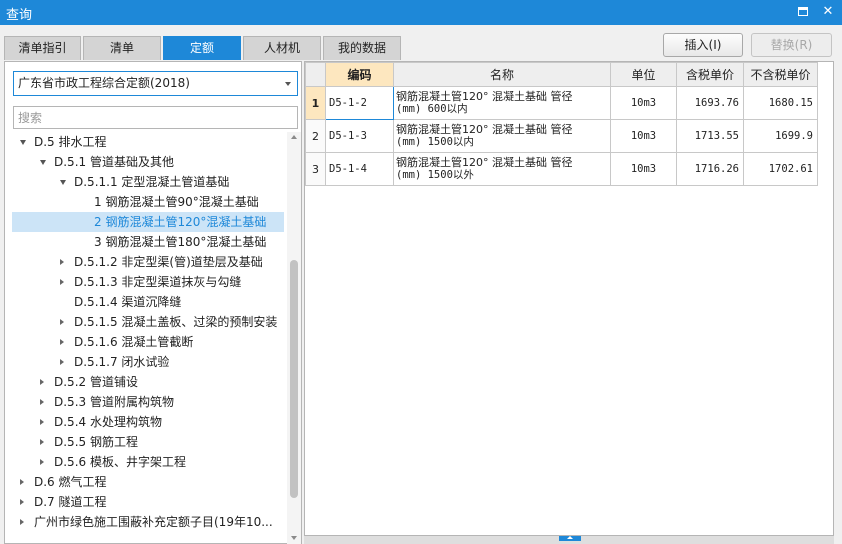  I want to click on scroll-up-icon, so click(294, 137).